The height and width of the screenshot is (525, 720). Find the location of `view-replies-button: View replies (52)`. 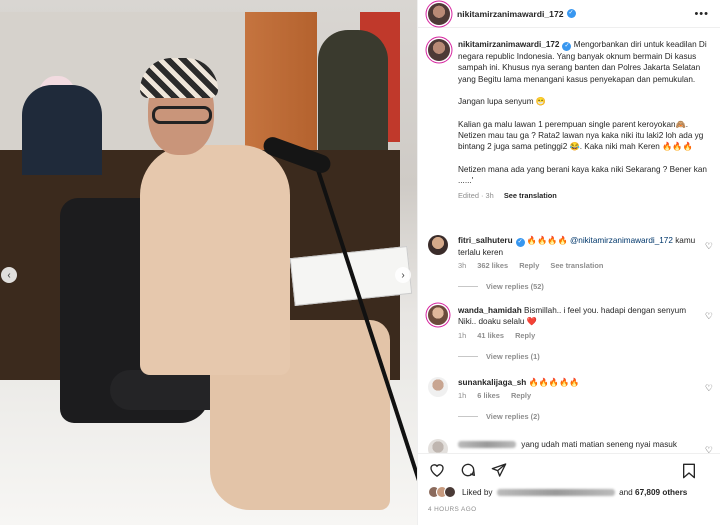

view-replies-button: View replies (52) is located at coordinates (585, 286).